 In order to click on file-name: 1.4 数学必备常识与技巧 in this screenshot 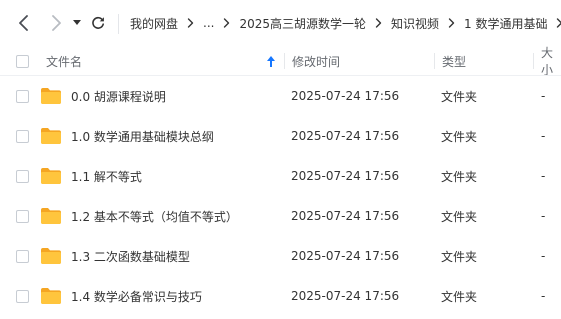, I will do `click(136, 296)`.